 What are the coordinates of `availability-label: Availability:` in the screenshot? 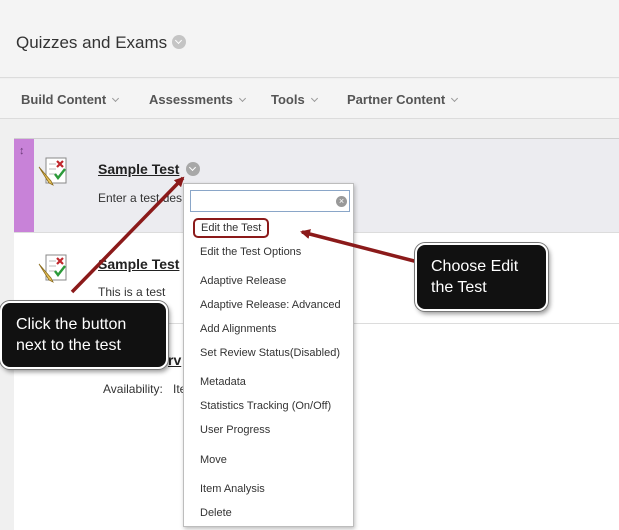 It's located at (133, 389).